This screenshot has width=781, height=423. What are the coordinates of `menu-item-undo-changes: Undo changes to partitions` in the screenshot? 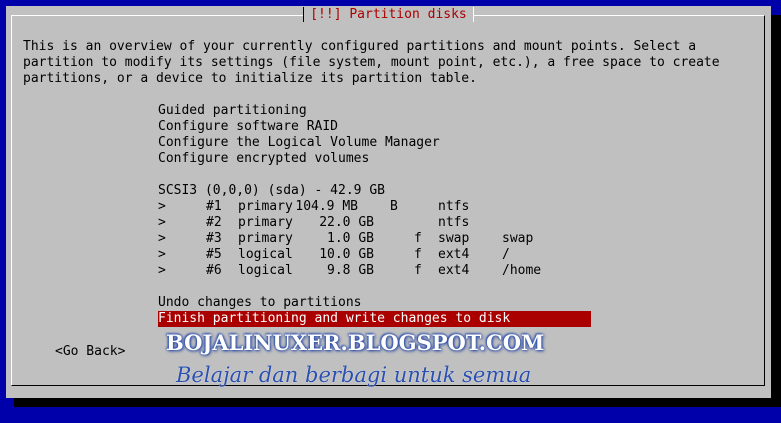 It's located at (374, 303).